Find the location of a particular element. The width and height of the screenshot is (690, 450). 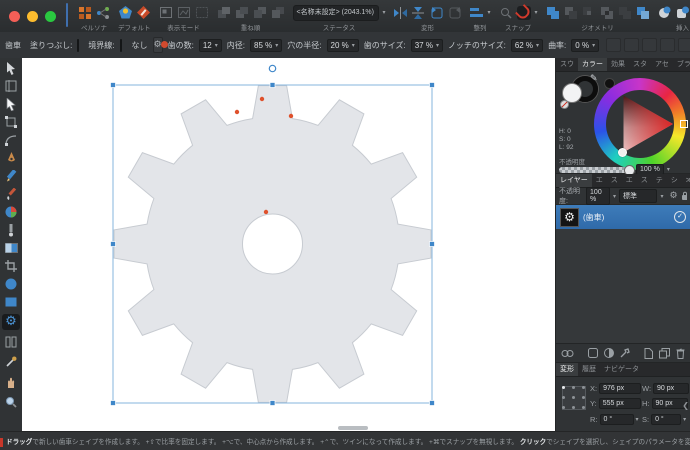

designer-persona-icon is located at coordinates (85, 13).